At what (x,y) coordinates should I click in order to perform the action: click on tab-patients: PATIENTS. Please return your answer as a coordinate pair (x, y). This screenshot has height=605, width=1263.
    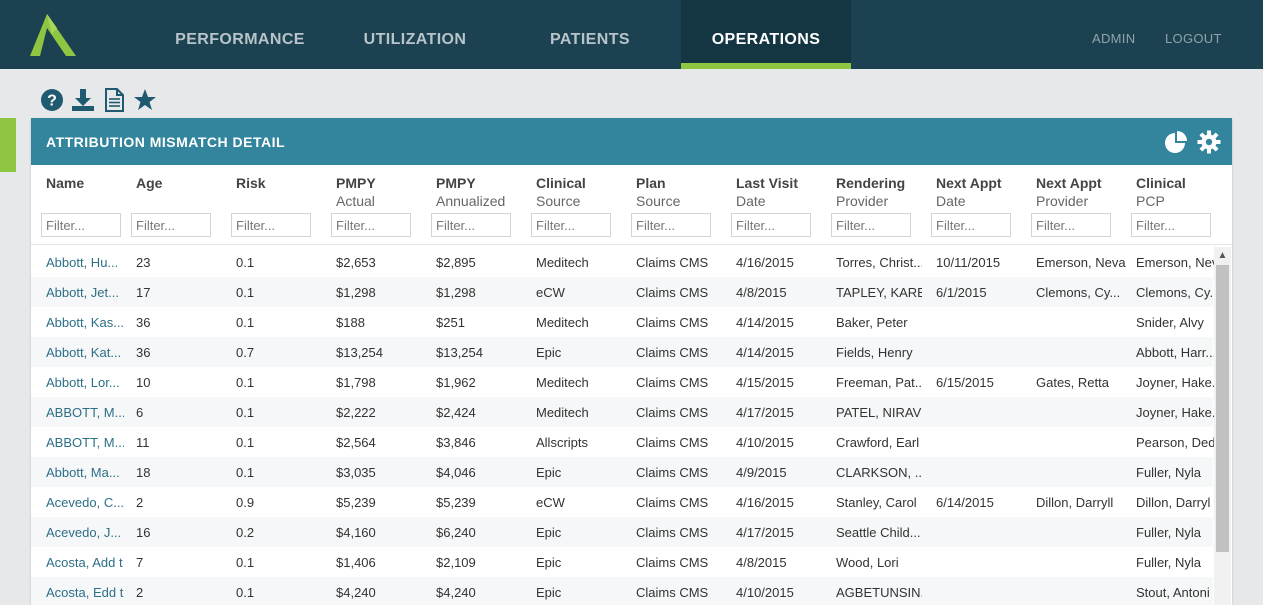
    Looking at the image, I should click on (590, 34).